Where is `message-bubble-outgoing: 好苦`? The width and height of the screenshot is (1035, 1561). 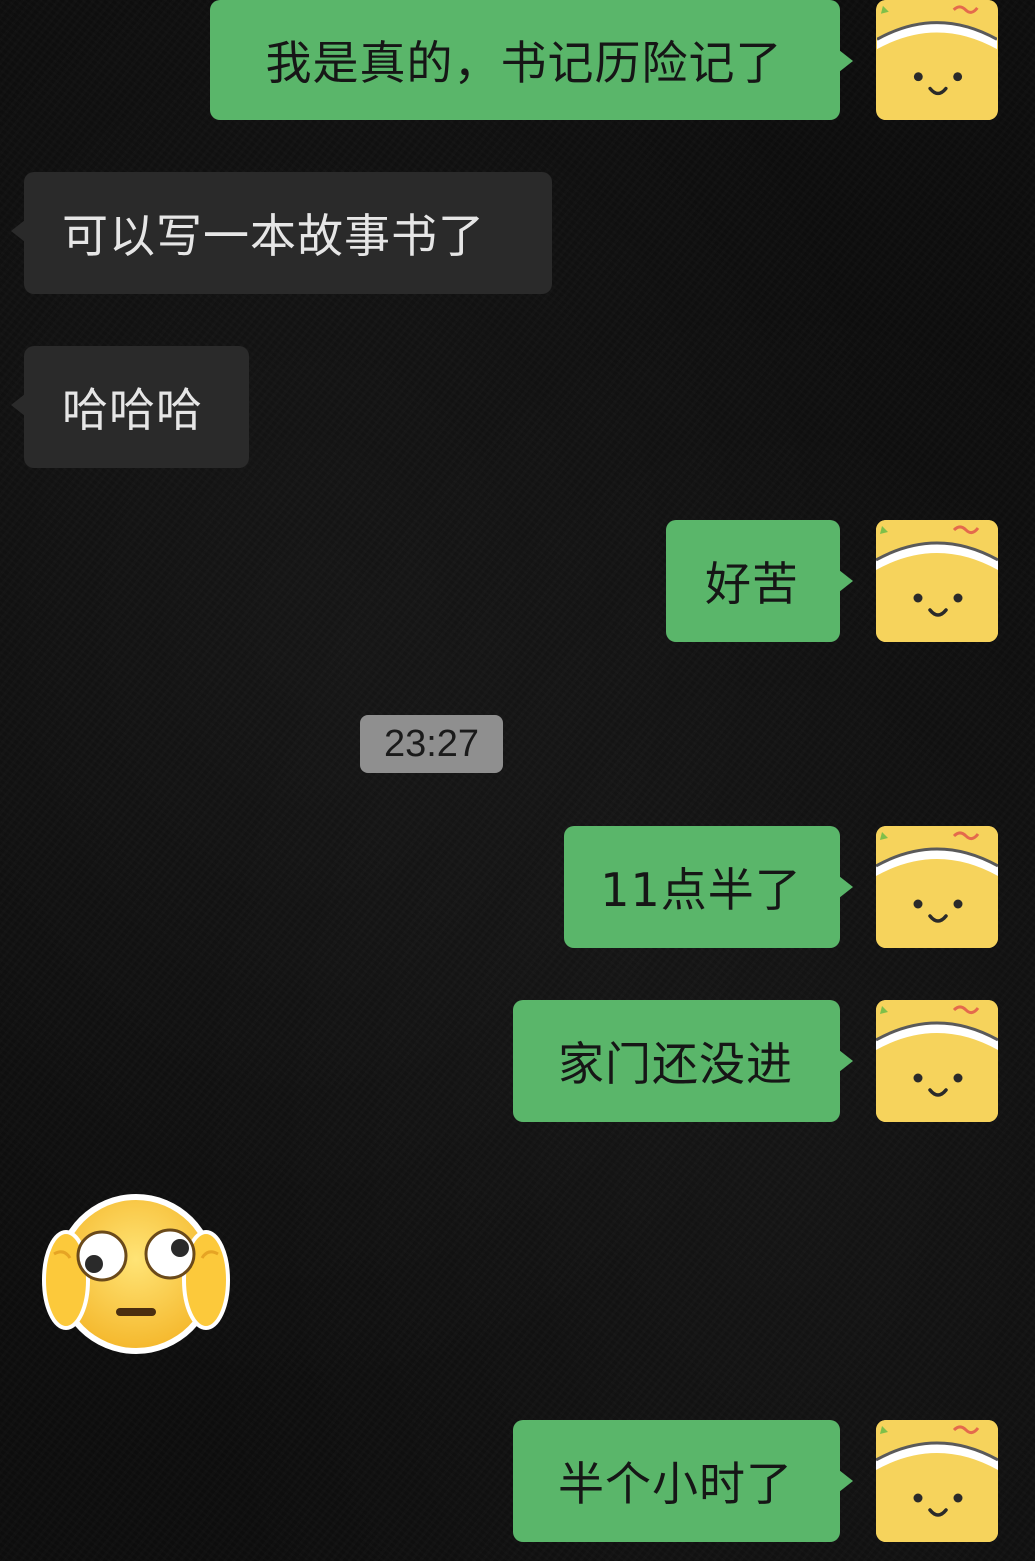 message-bubble-outgoing: 好苦 is located at coordinates (759, 581).